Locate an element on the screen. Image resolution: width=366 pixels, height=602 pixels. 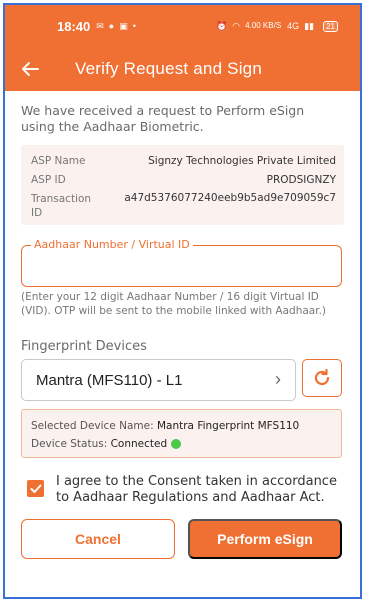
app-bar: Verify Request and Sign is located at coordinates (182, 69).